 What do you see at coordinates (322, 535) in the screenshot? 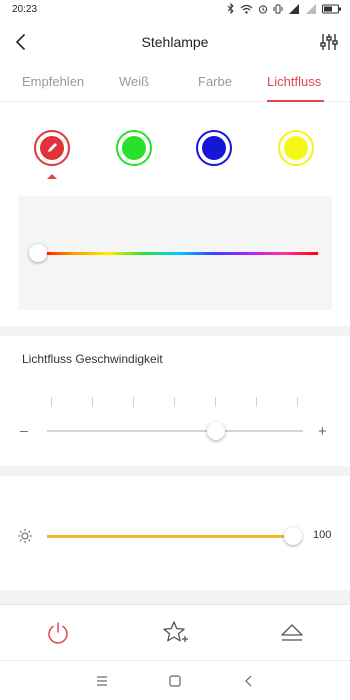
I see `brightness-value: 100` at bounding box center [322, 535].